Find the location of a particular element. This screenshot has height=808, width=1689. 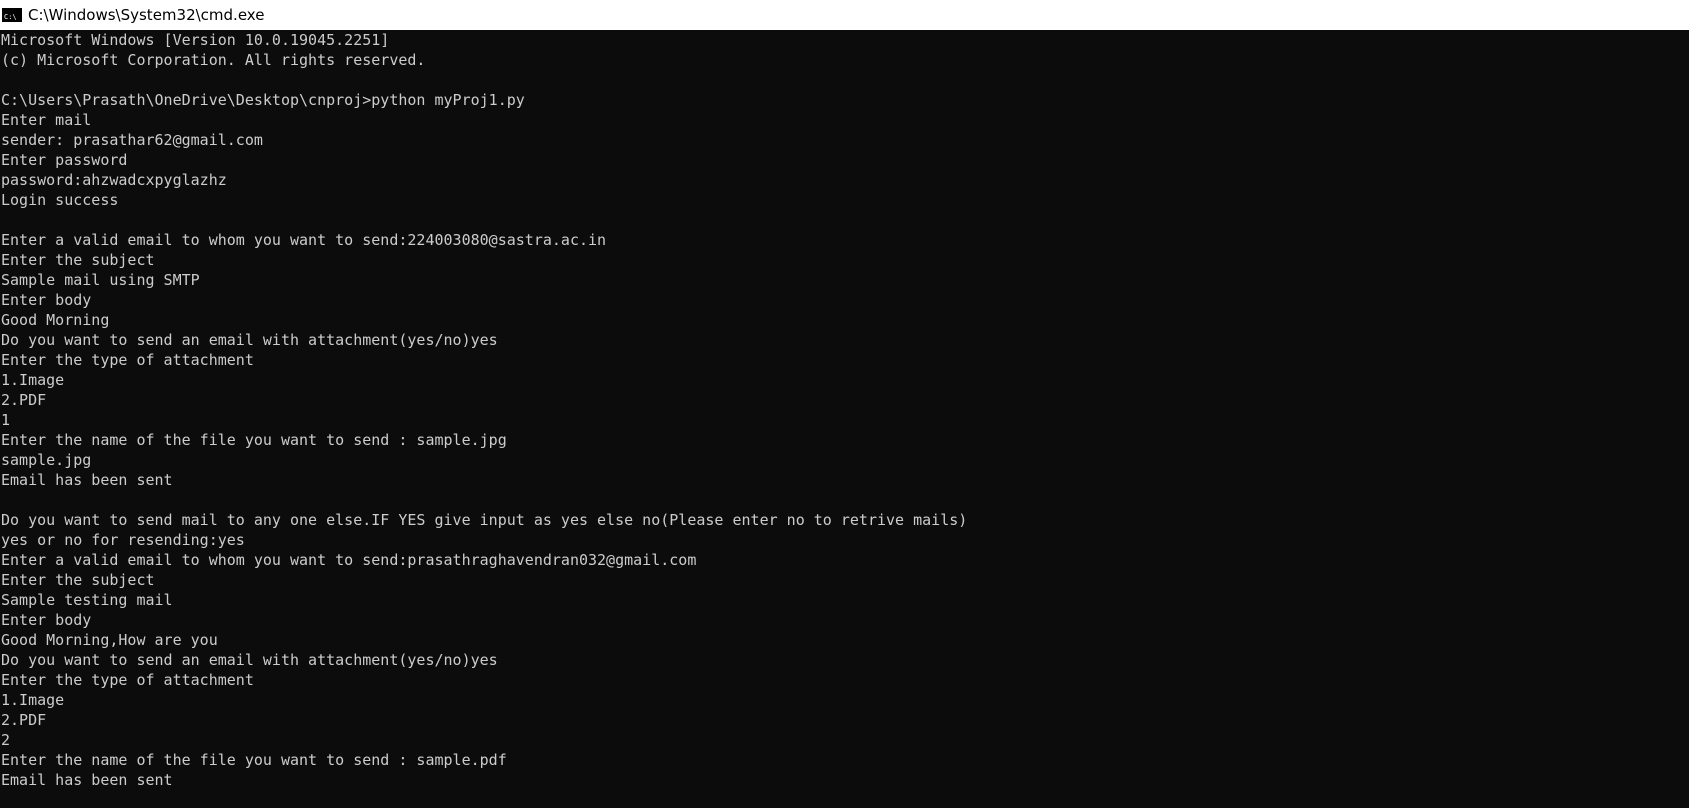

console-line: yes or no for resending:yes is located at coordinates (123, 540).